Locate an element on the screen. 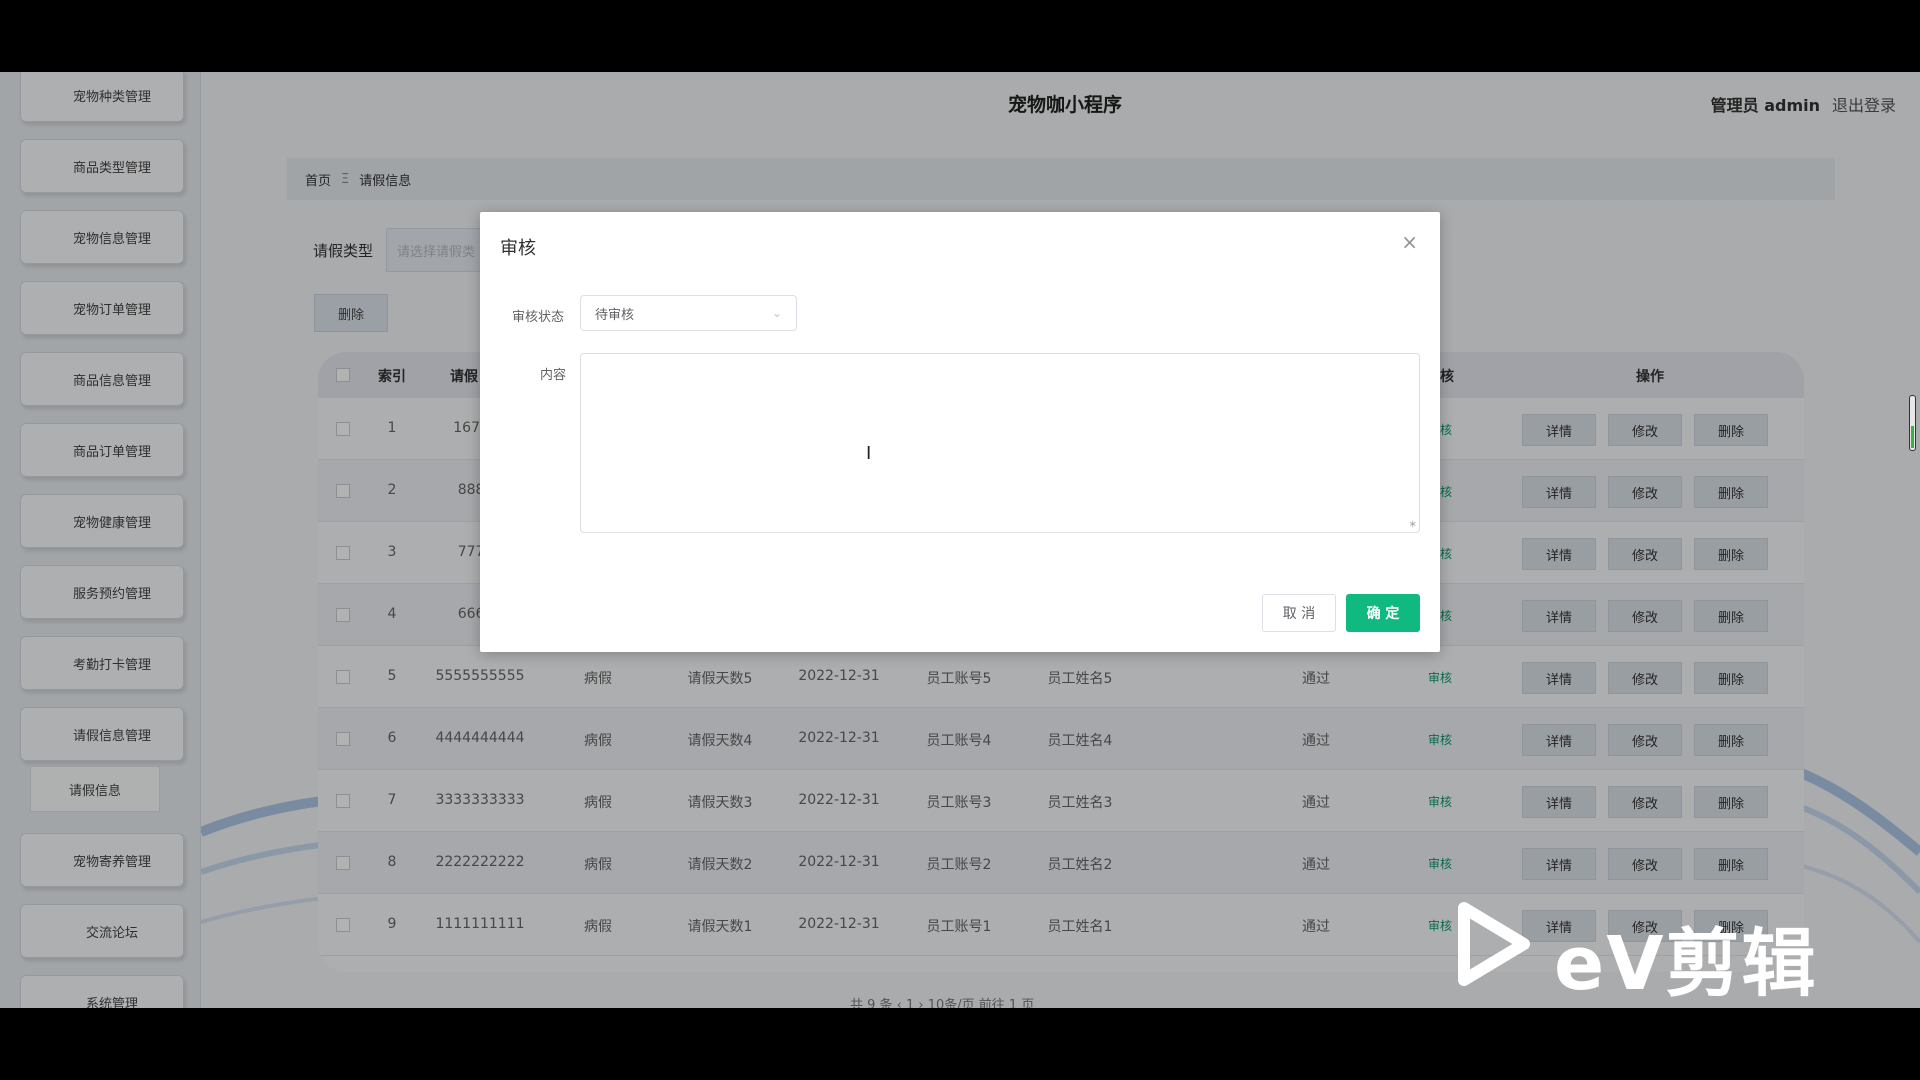  content-label: 内容 is located at coordinates (553, 375).